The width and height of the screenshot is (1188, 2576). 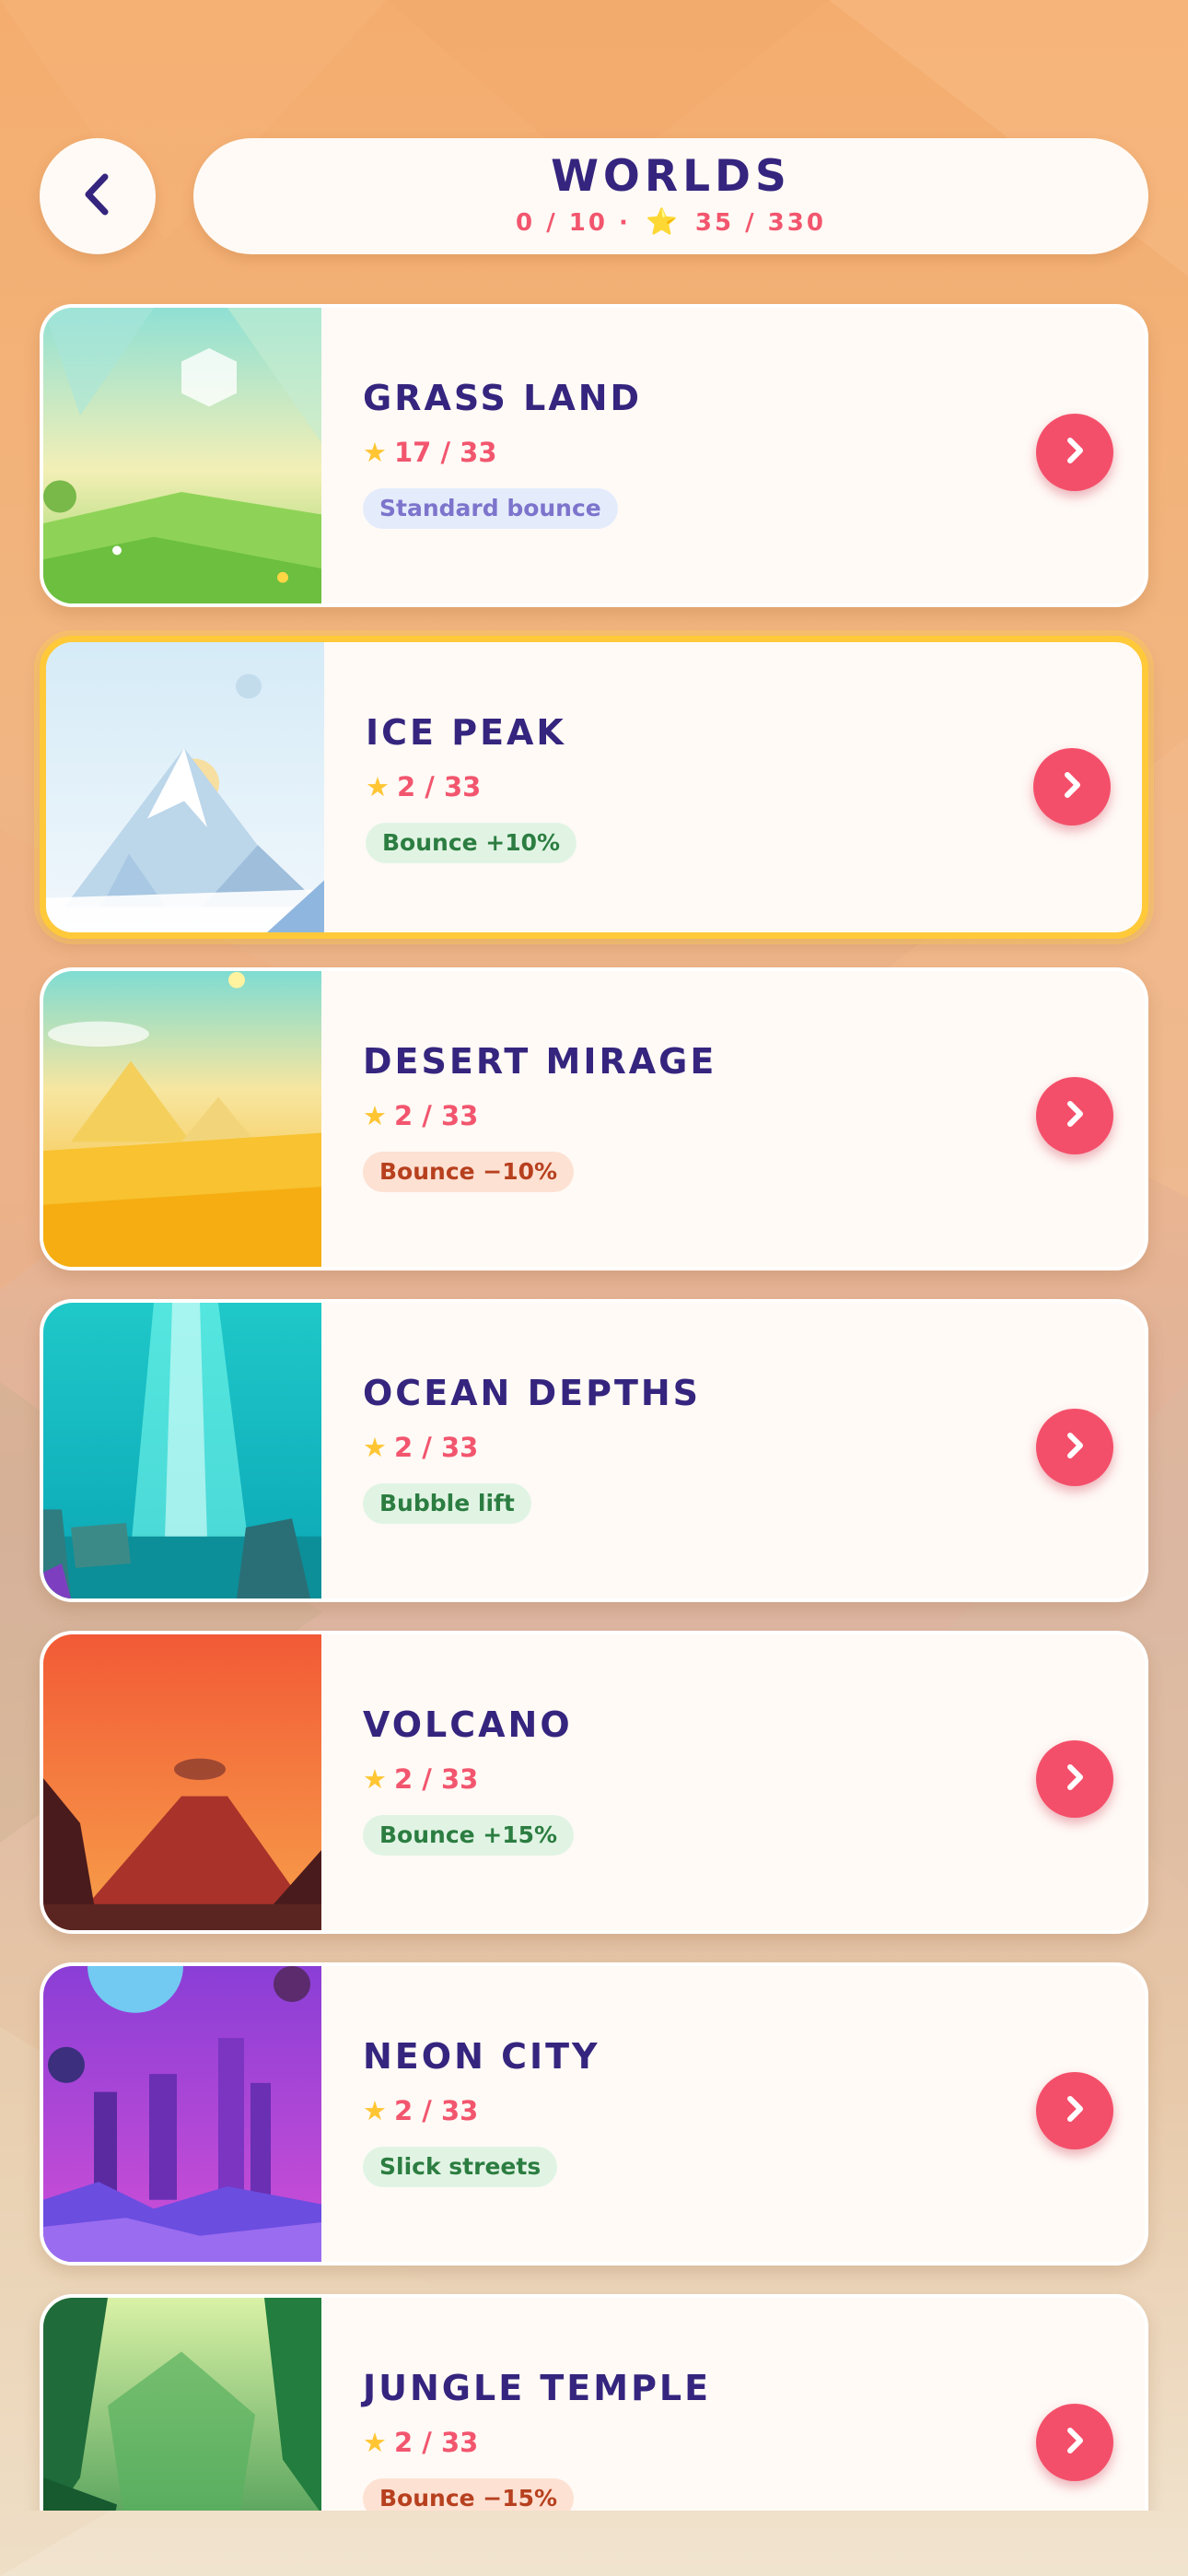 I want to click on world-name: NEON CITY, so click(x=482, y=2056).